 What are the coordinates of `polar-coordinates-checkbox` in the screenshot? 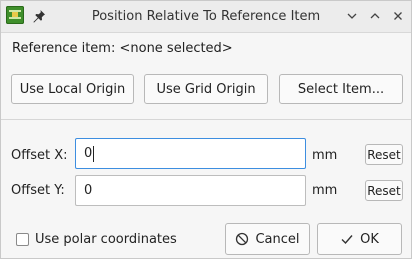 It's located at (22, 239).